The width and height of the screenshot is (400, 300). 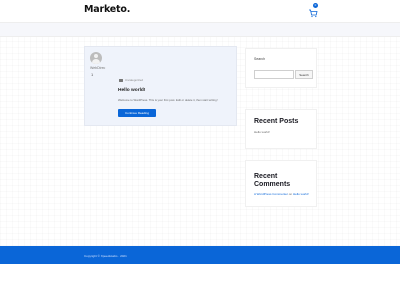 I want to click on site-logo: Marketo., so click(x=107, y=9).